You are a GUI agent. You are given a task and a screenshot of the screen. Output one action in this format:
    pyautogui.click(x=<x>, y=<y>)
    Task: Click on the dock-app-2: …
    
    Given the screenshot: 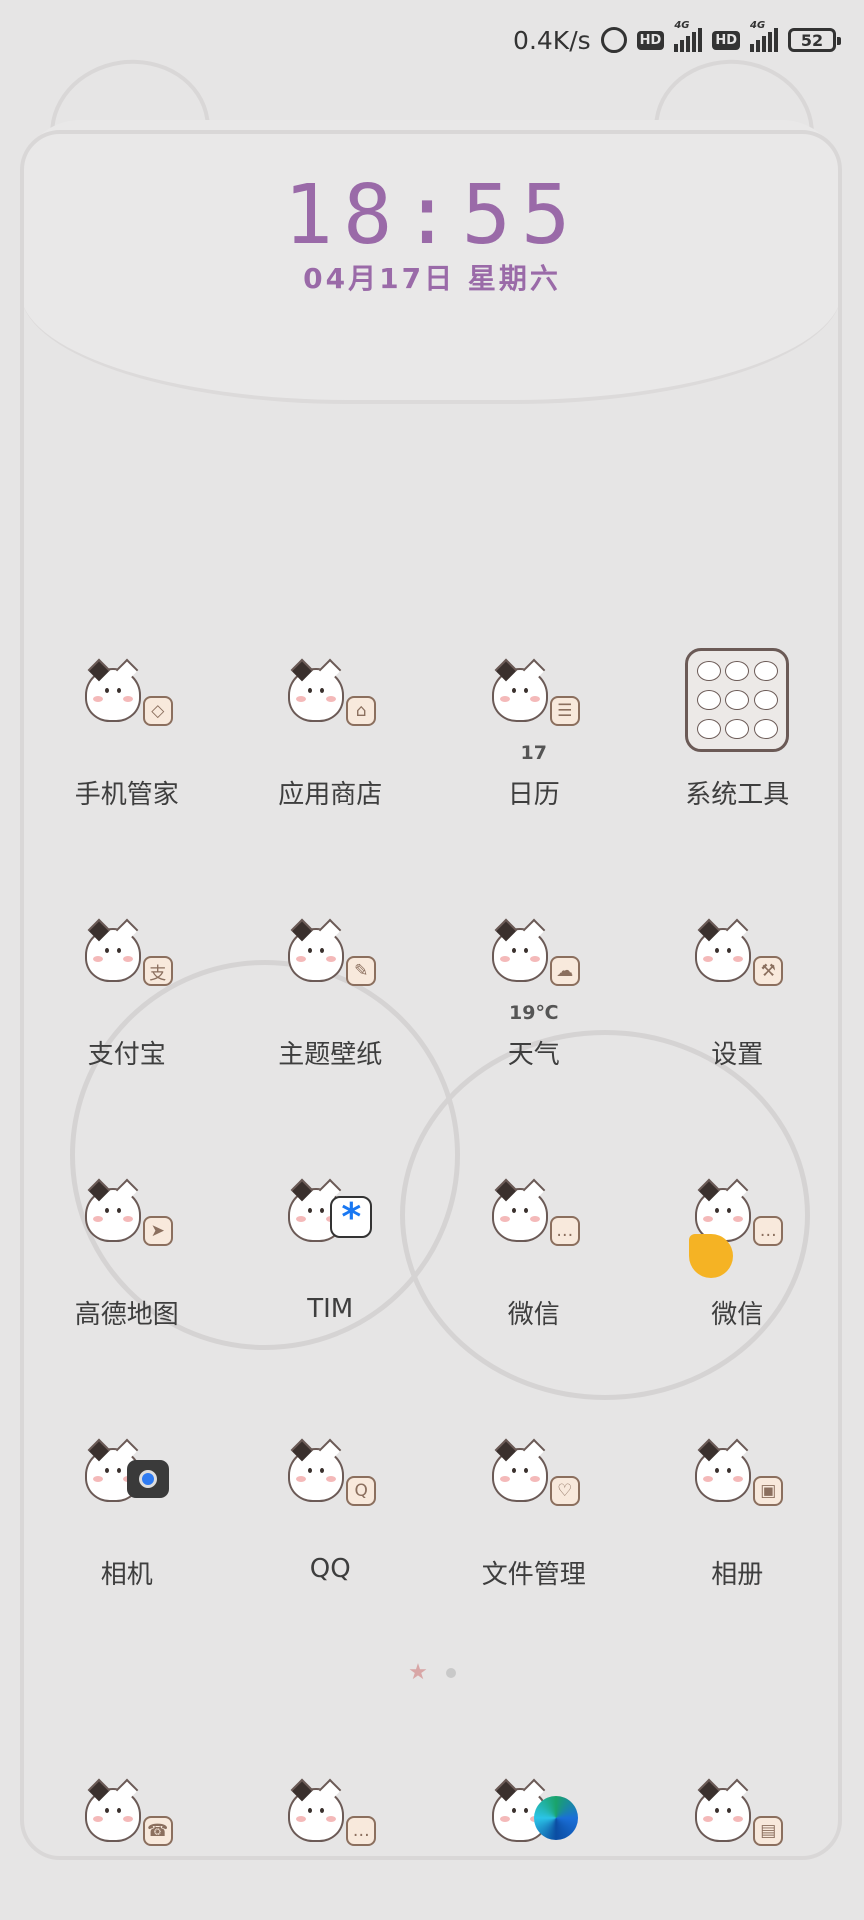 What is the action you would take?
    pyautogui.click(x=331, y=1820)
    